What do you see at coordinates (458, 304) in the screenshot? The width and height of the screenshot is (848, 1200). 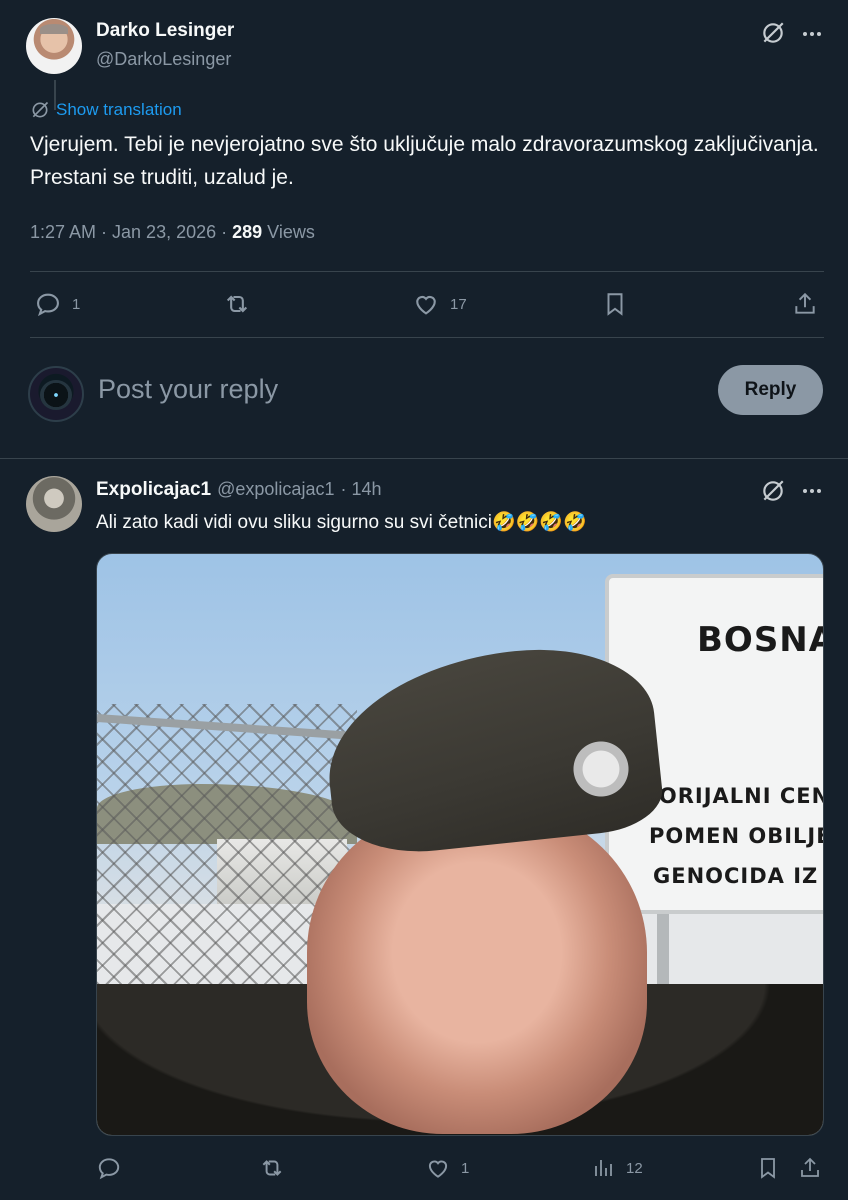 I see `like-count: 17` at bounding box center [458, 304].